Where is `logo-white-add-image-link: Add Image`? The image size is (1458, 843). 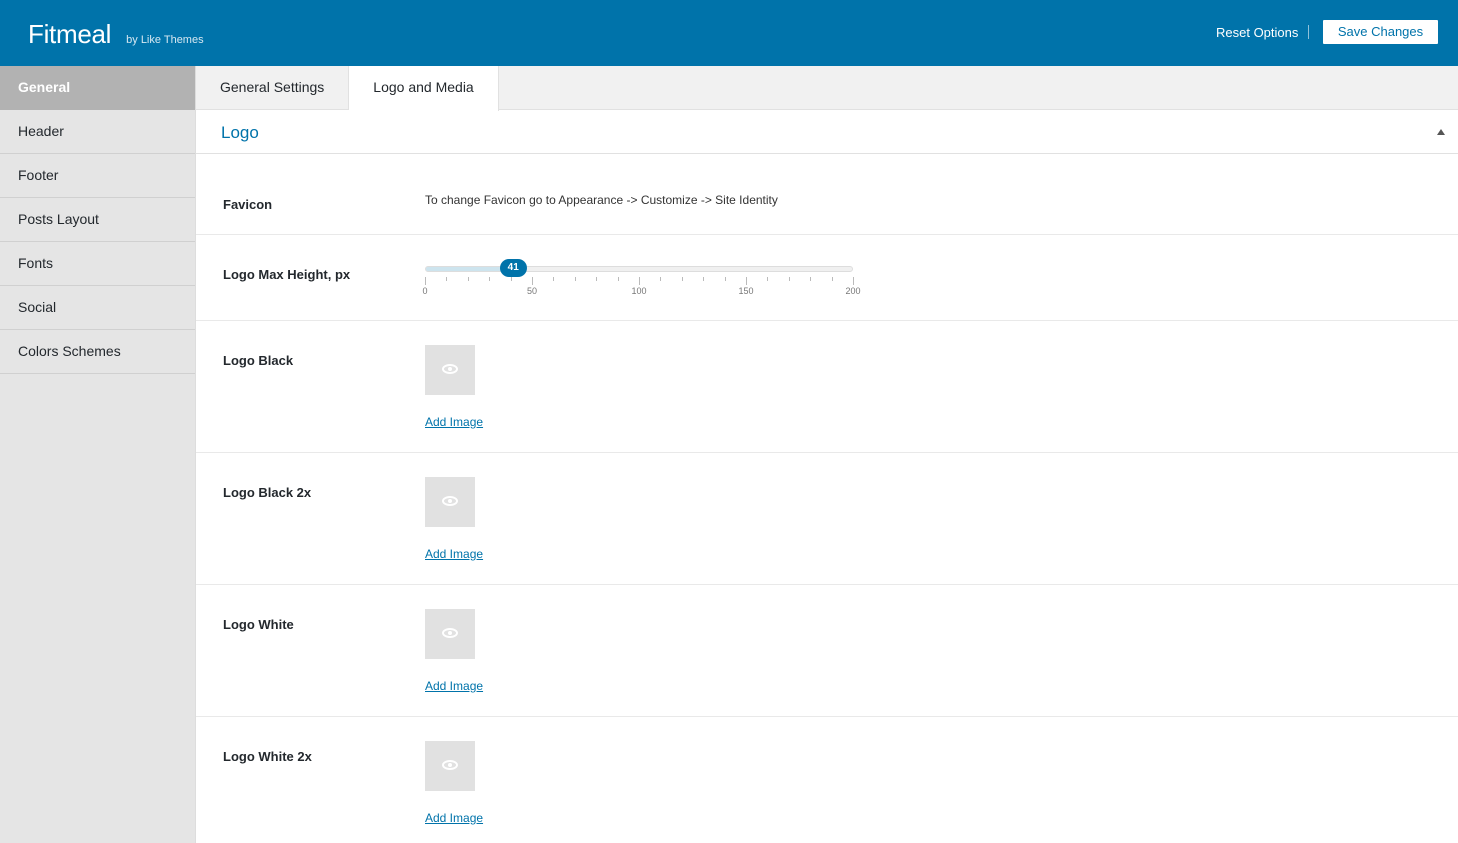
logo-white-add-image-link: Add Image is located at coordinates (454, 686).